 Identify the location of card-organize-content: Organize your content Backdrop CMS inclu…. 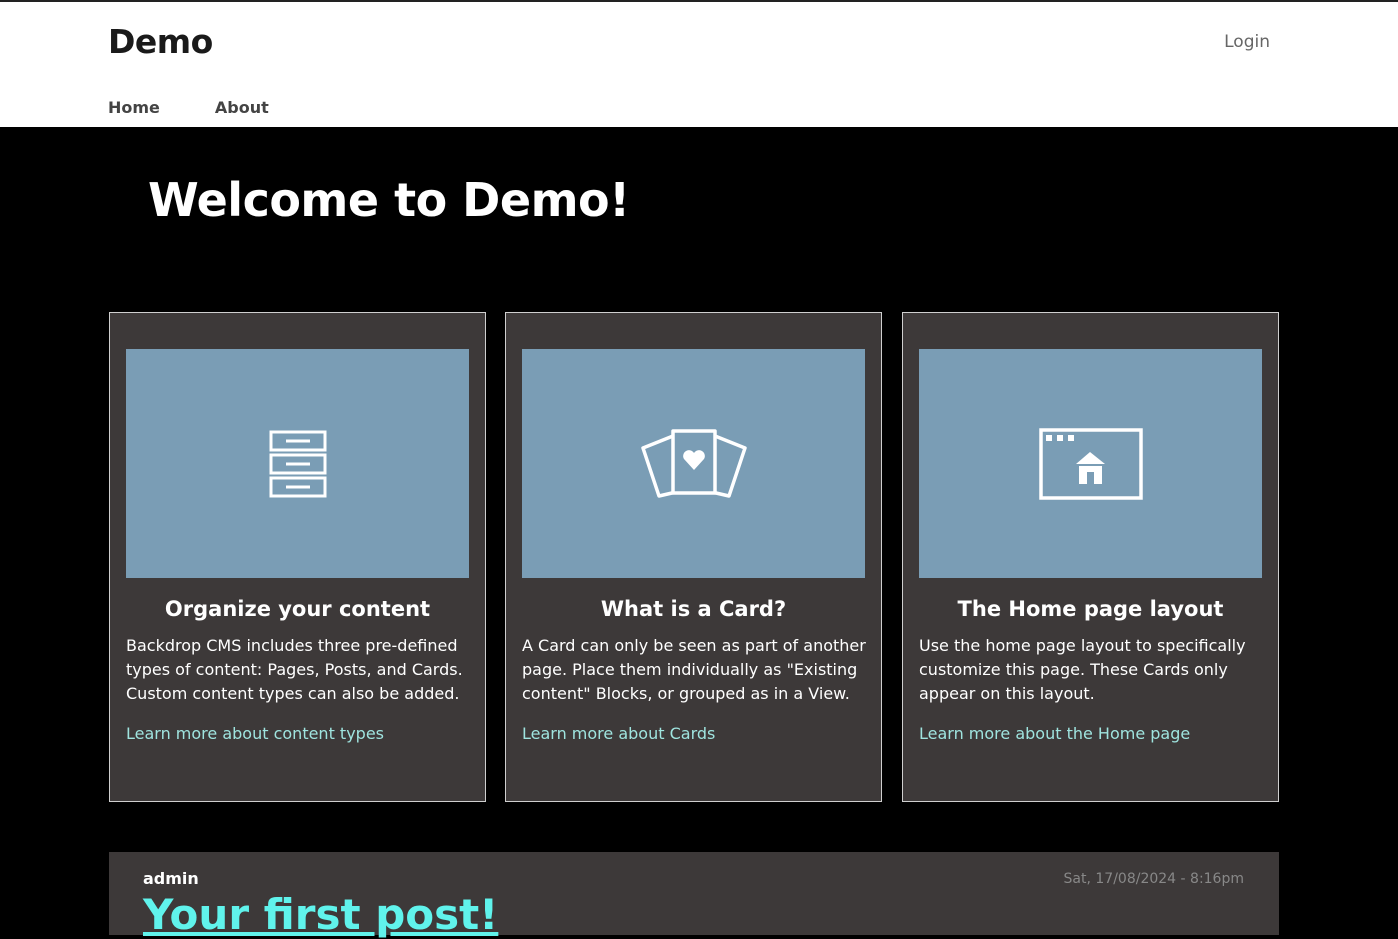
(297, 557).